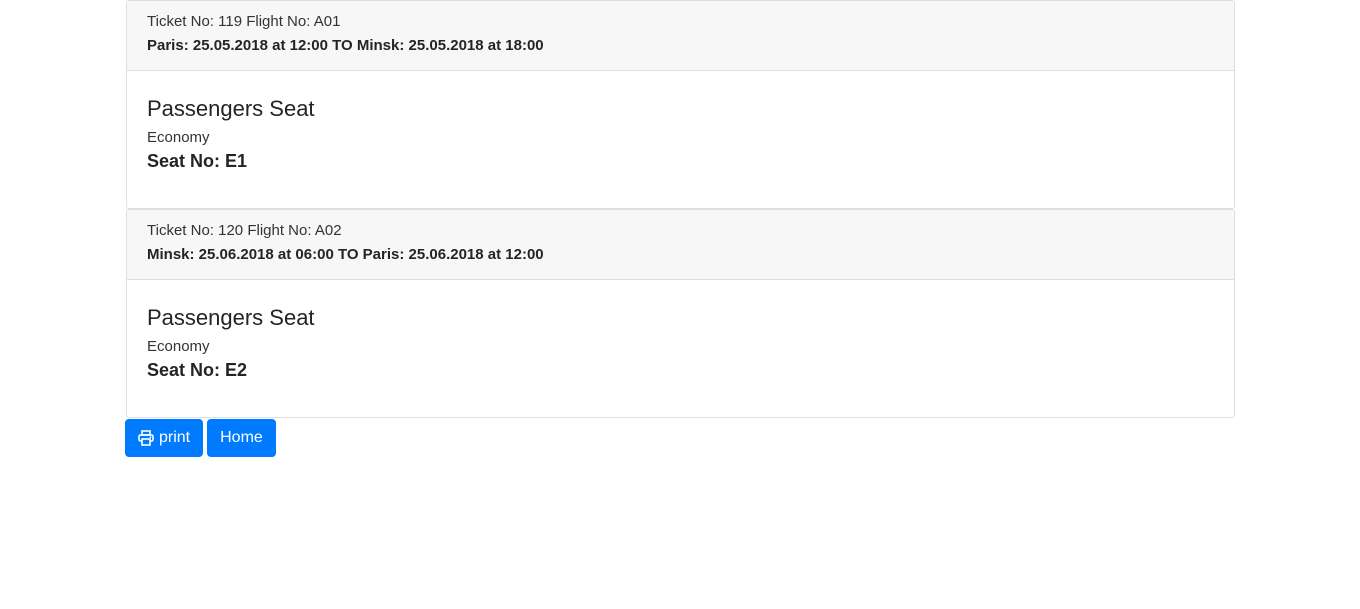 The width and height of the screenshot is (1360, 609). I want to click on print-label: print, so click(175, 437).